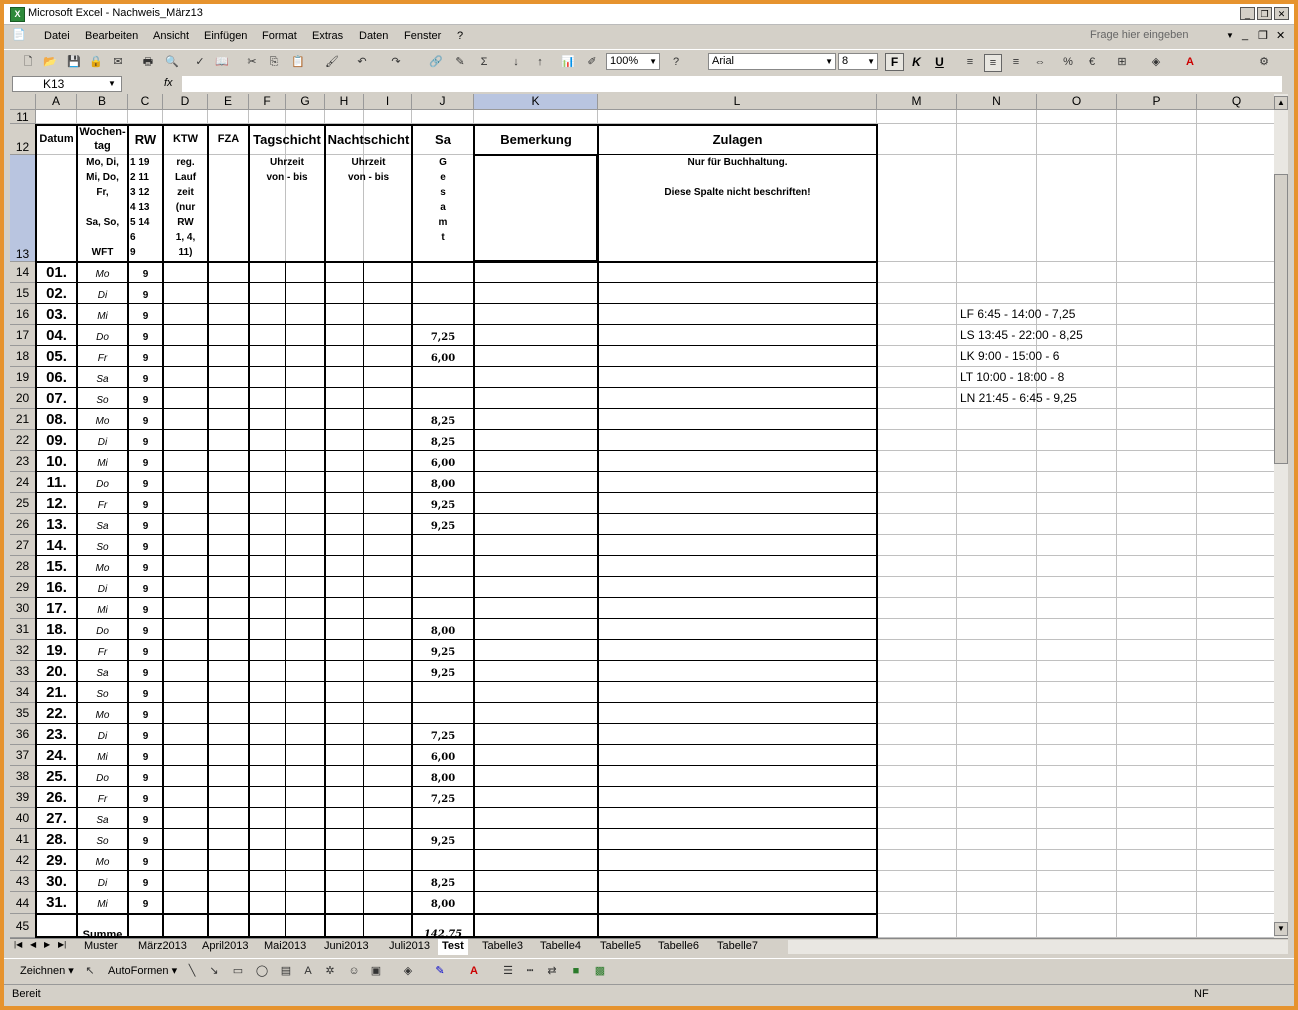 This screenshot has width=1298, height=1010. I want to click on column-header-f: F, so click(267, 102).